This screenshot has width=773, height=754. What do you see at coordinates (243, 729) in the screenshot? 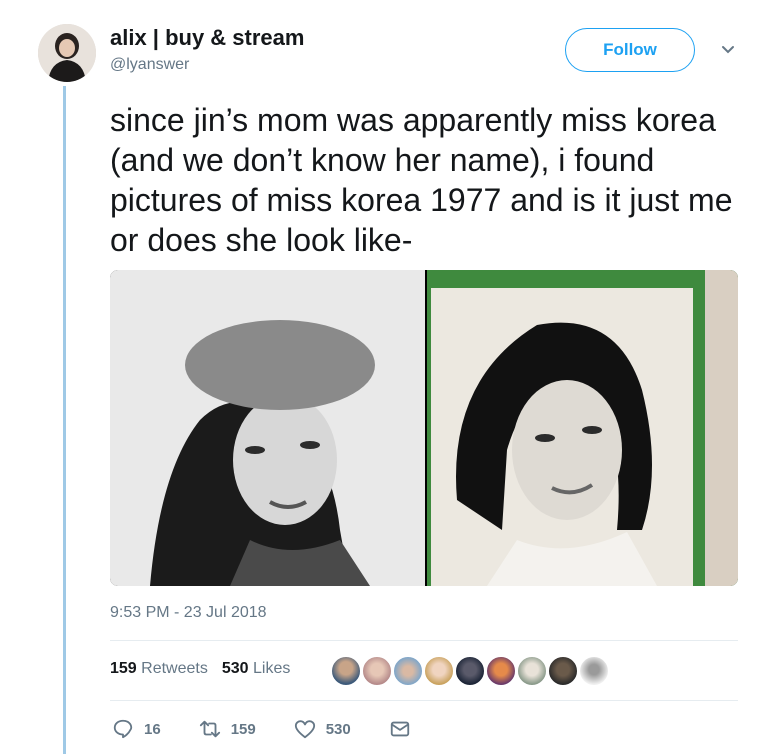
I see `retweet-count: 159` at bounding box center [243, 729].